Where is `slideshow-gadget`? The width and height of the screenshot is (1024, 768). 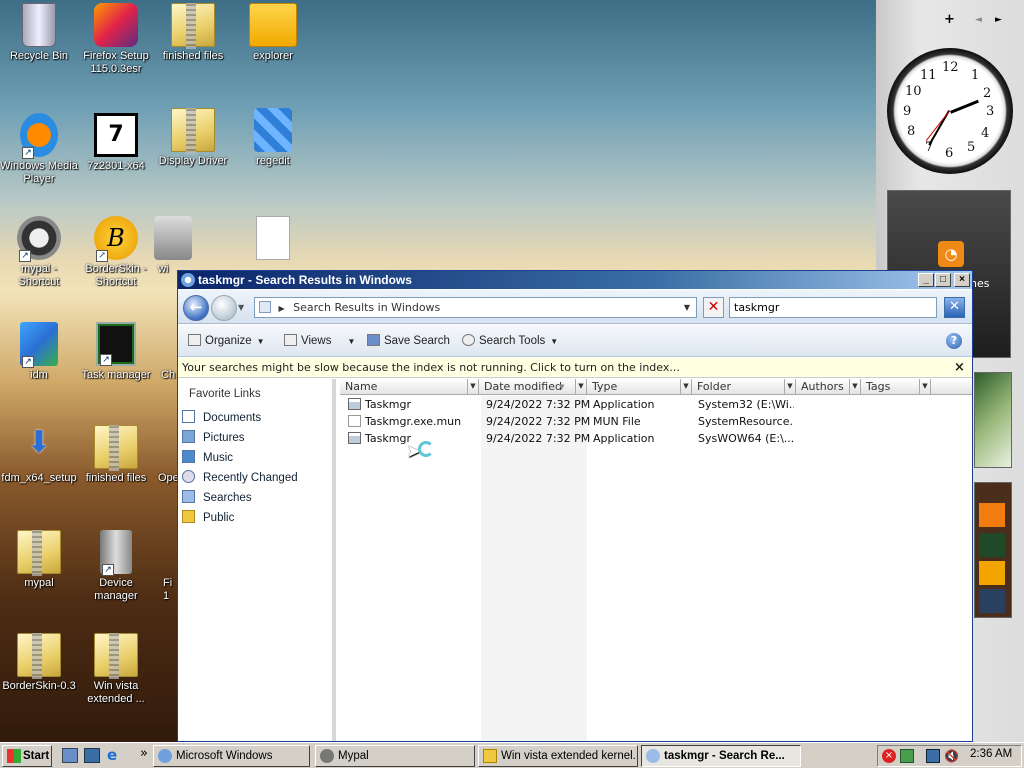
slideshow-gadget is located at coordinates (993, 420).